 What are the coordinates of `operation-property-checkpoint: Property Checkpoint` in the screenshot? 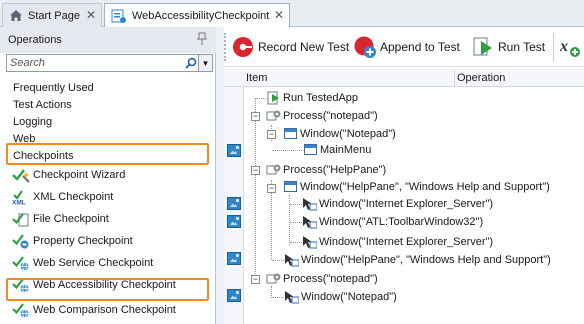 It's located at (72, 240).